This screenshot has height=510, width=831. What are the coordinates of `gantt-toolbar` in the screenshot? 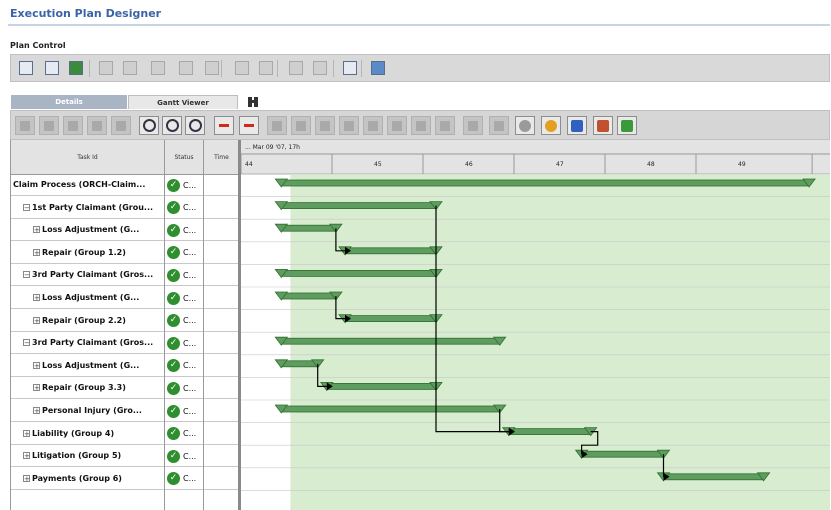 It's located at (420, 125).